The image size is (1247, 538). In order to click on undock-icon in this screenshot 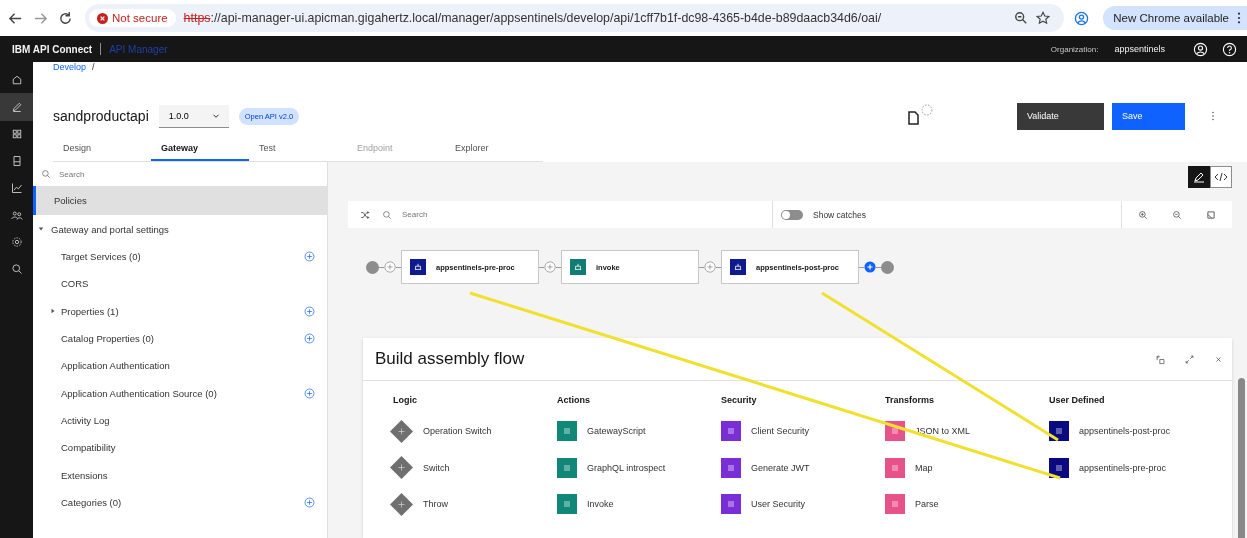, I will do `click(1160, 359)`.